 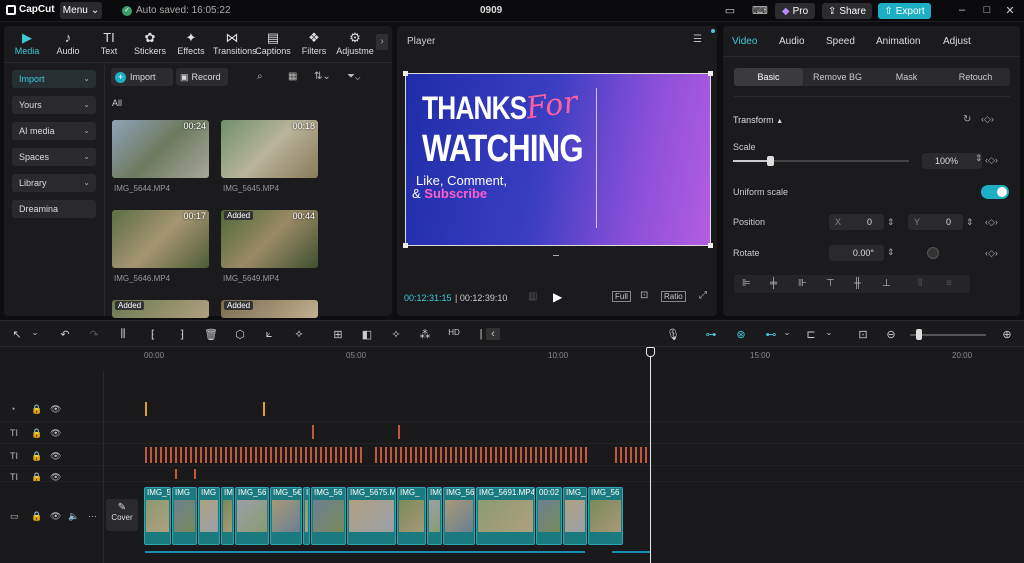 I want to click on tab-video: Video, so click(x=744, y=41).